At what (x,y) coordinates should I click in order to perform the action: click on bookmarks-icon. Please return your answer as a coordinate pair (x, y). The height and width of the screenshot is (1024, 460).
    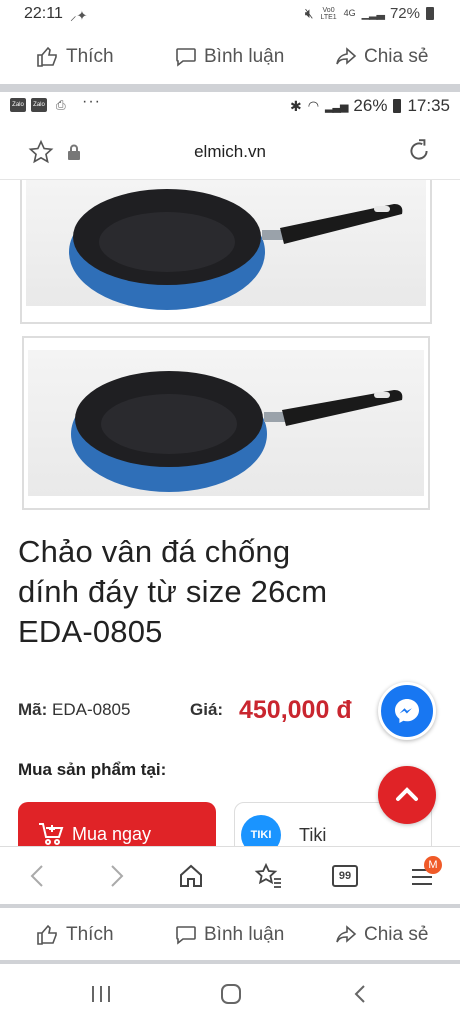
    Looking at the image, I should click on (268, 876).